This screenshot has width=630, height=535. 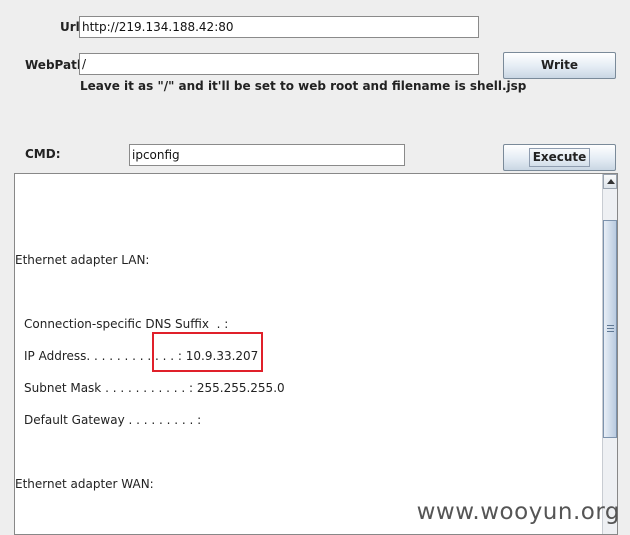 What do you see at coordinates (207, 352) in the screenshot?
I see `ip-highlight-box` at bounding box center [207, 352].